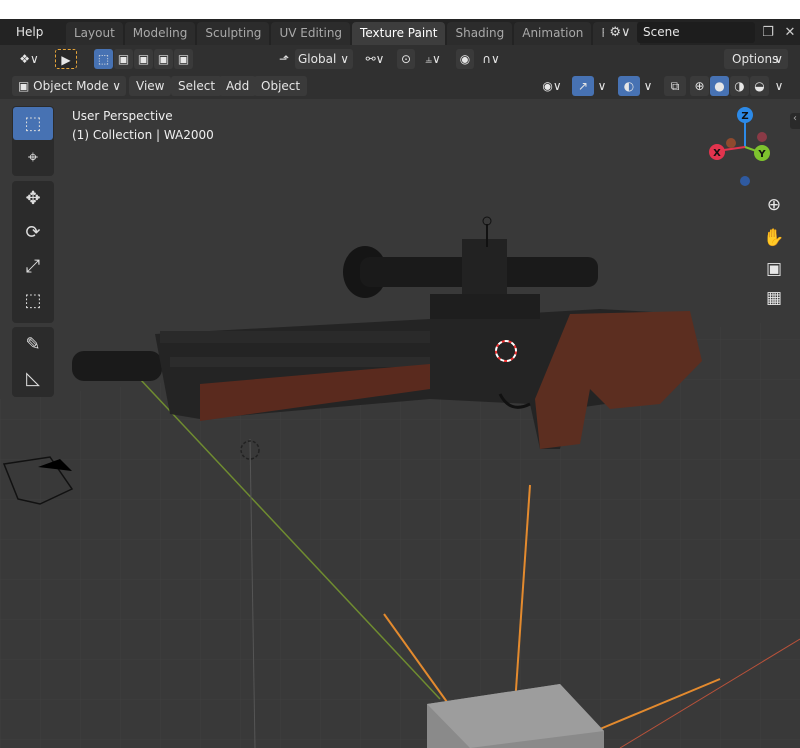  Describe the element at coordinates (629, 86) in the screenshot. I see `overlays-toggle-icon: ◐` at that location.